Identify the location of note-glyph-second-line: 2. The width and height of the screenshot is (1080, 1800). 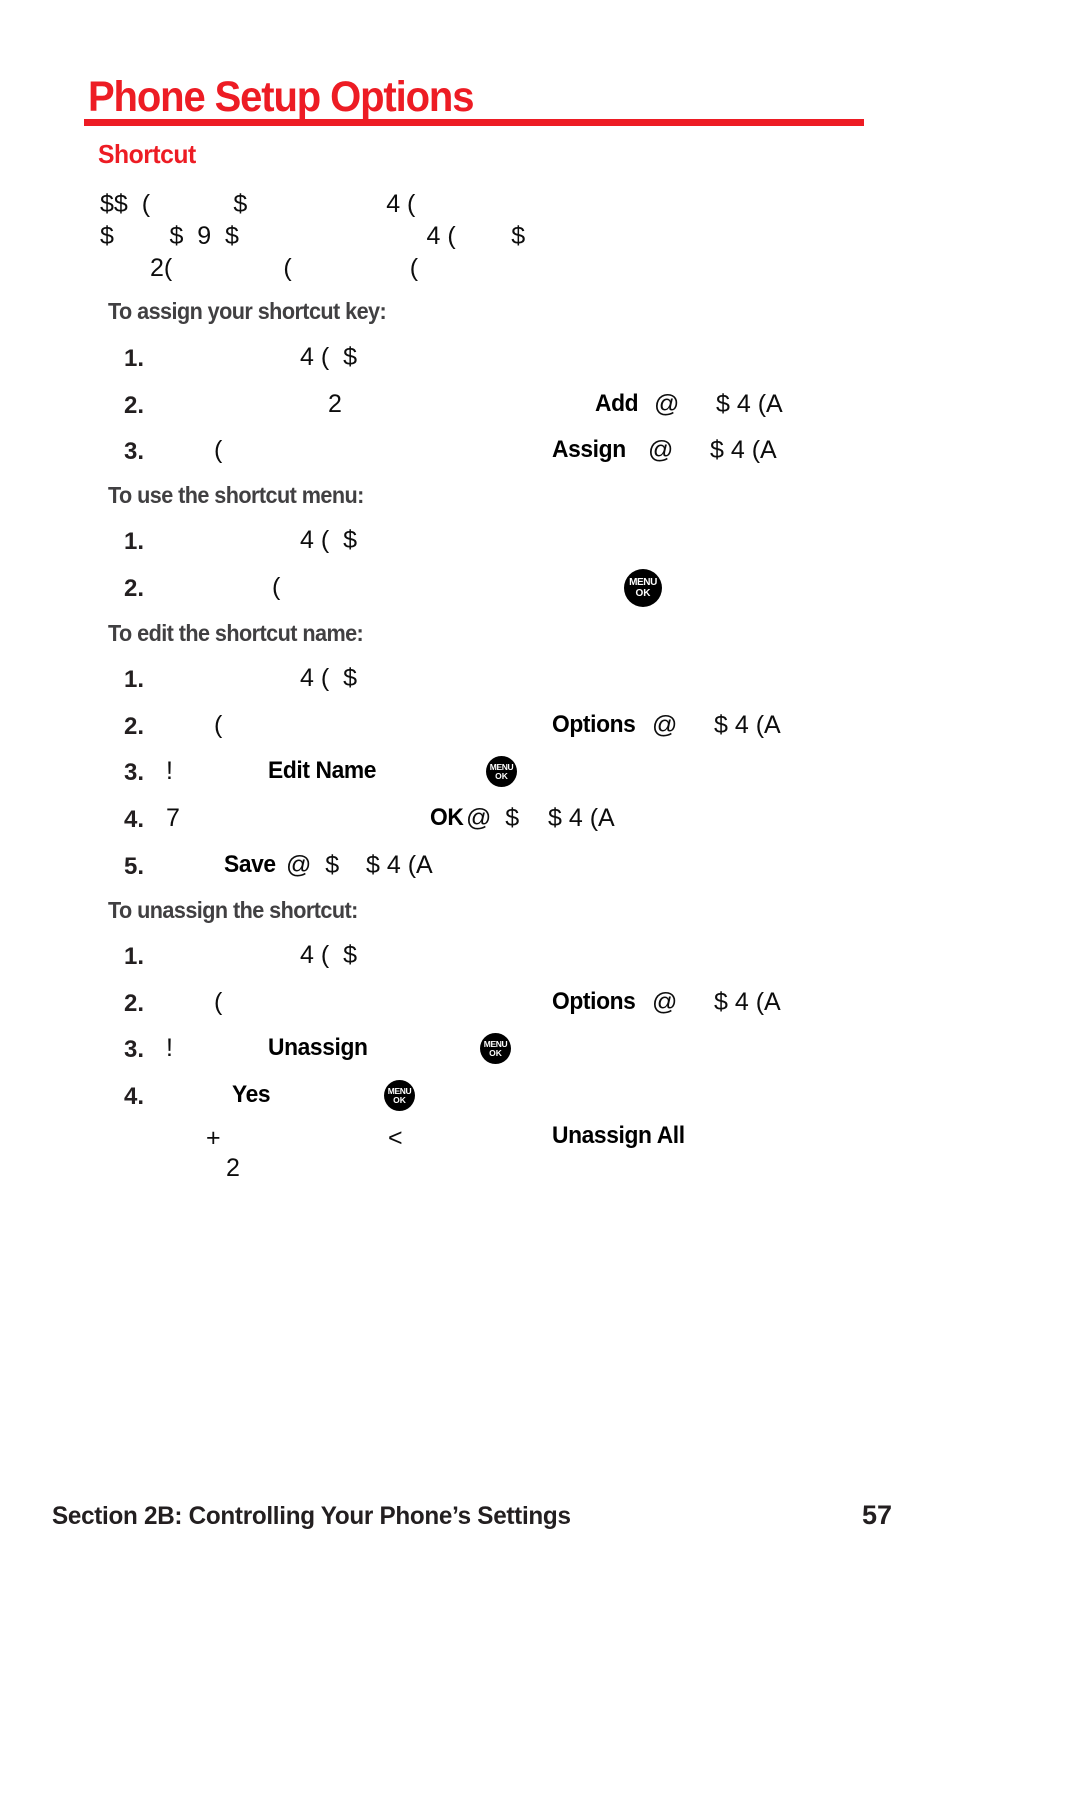
(233, 1168).